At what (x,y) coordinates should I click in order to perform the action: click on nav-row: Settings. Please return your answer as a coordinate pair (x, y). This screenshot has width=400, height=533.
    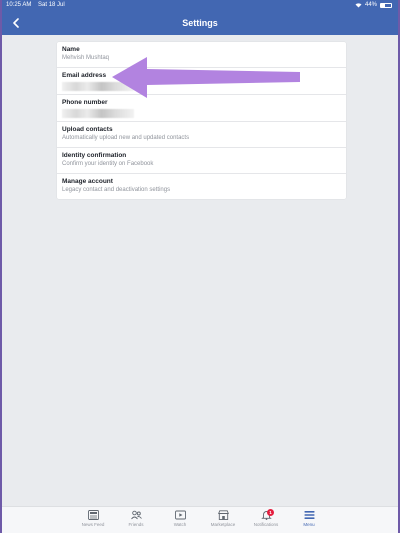
    Looking at the image, I should click on (200, 23).